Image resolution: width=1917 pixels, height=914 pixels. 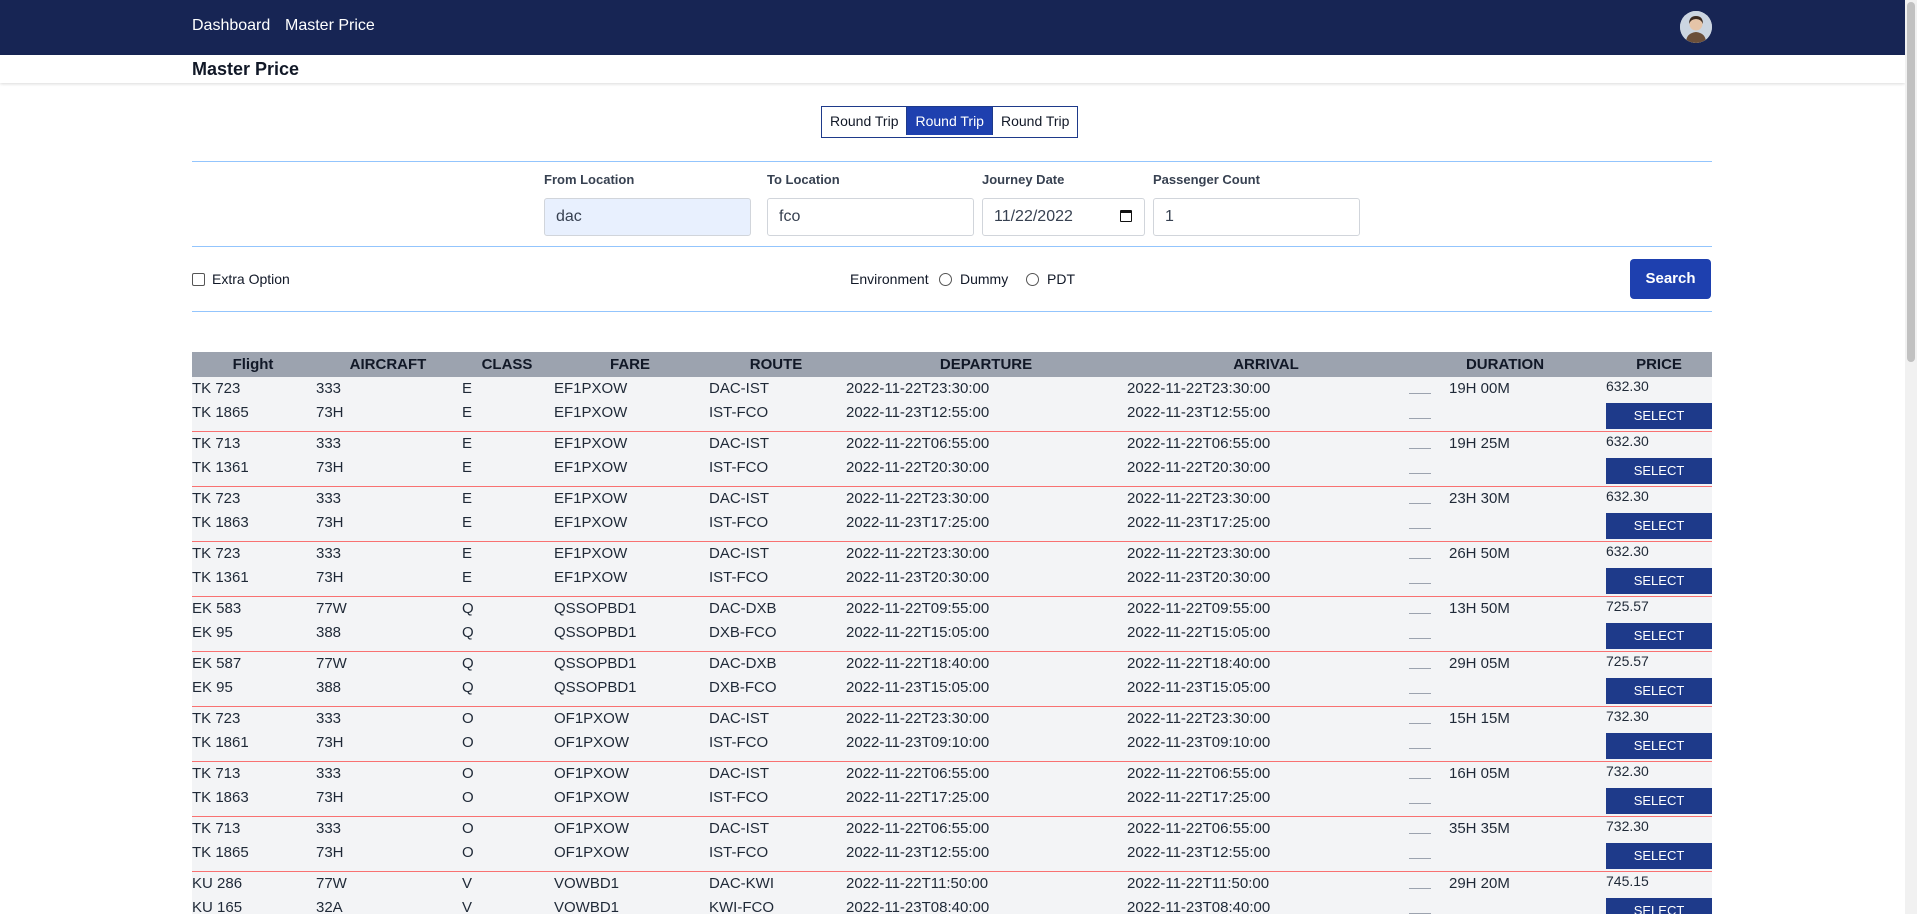 What do you see at coordinates (647, 217) in the screenshot?
I see `from-location-input: dac` at bounding box center [647, 217].